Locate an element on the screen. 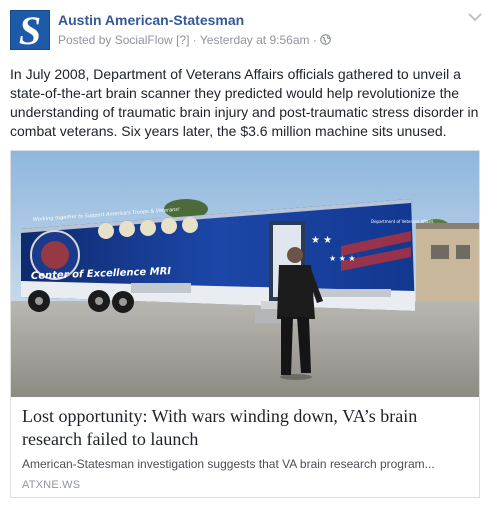 This screenshot has width=492, height=505. avatar-logo-letter: S is located at coordinates (30, 30).